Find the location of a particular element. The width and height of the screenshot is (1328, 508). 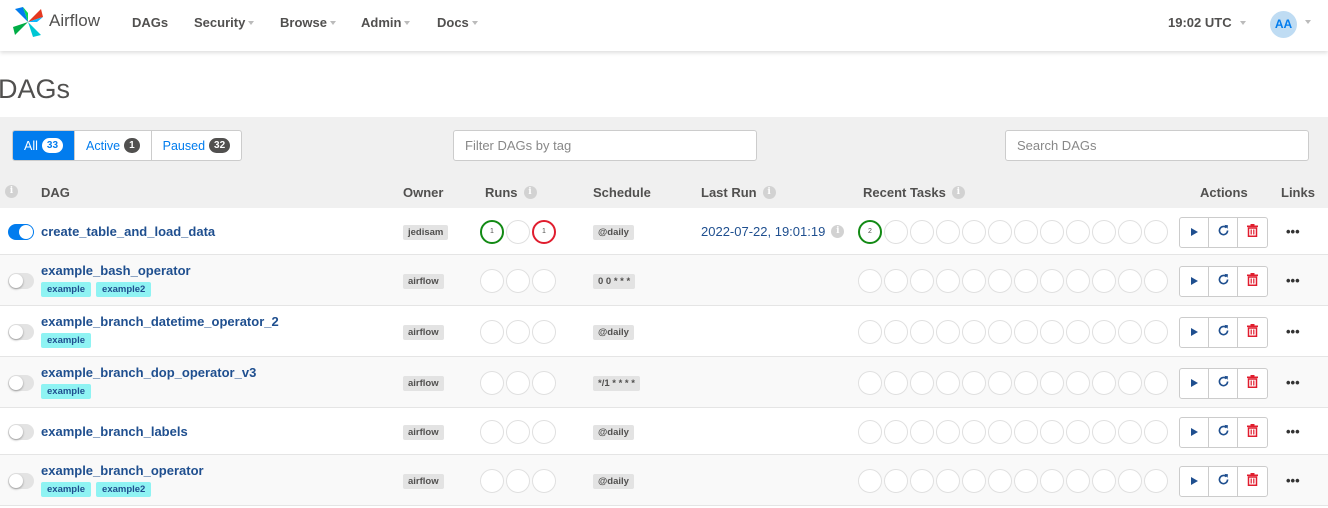

nav-security: Security is located at coordinates (224, 22).